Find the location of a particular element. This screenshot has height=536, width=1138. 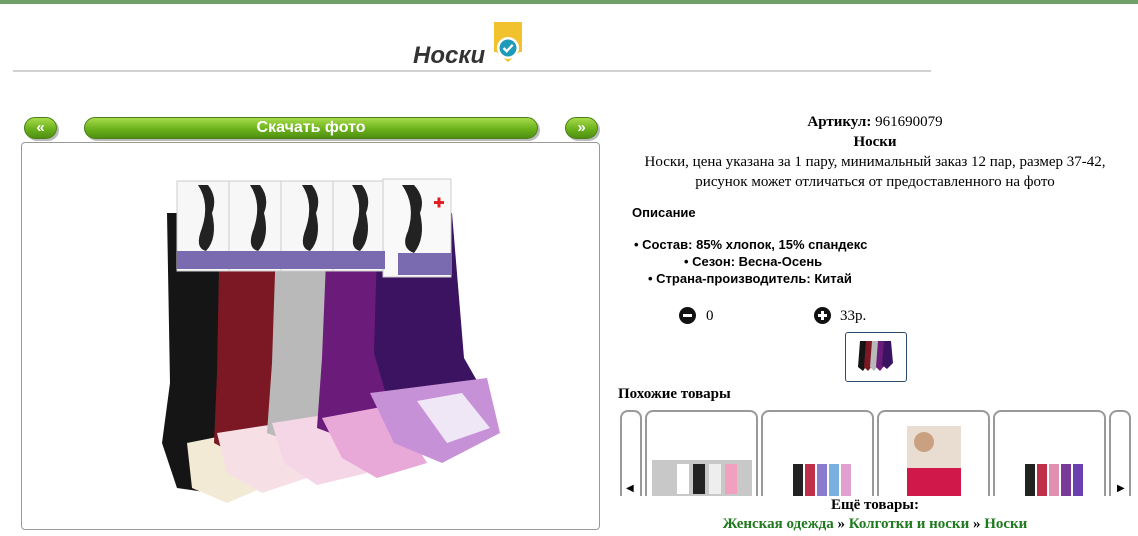

page-title: Носки is located at coordinates (449, 55).